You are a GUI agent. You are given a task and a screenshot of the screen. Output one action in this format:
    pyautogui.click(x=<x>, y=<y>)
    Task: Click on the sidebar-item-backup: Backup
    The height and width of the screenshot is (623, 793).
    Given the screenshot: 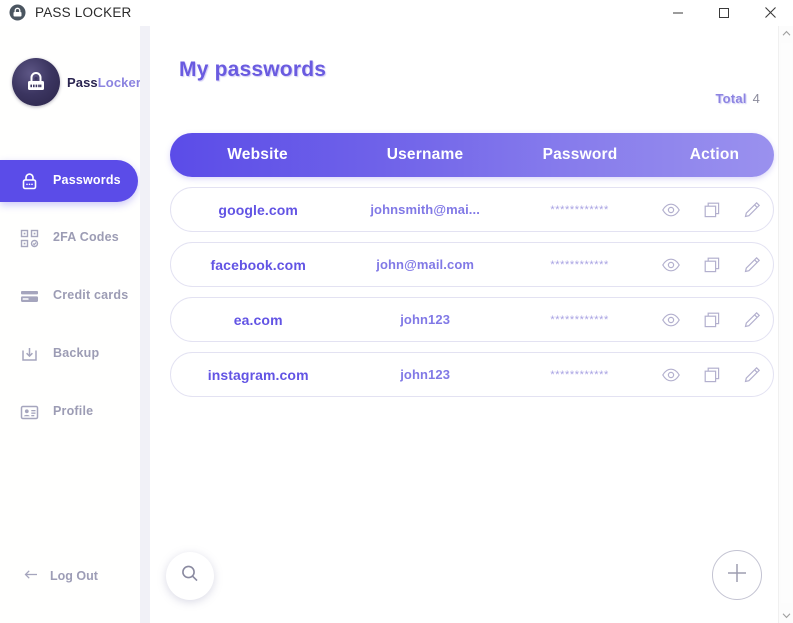 What is the action you would take?
    pyautogui.click(x=70, y=354)
    